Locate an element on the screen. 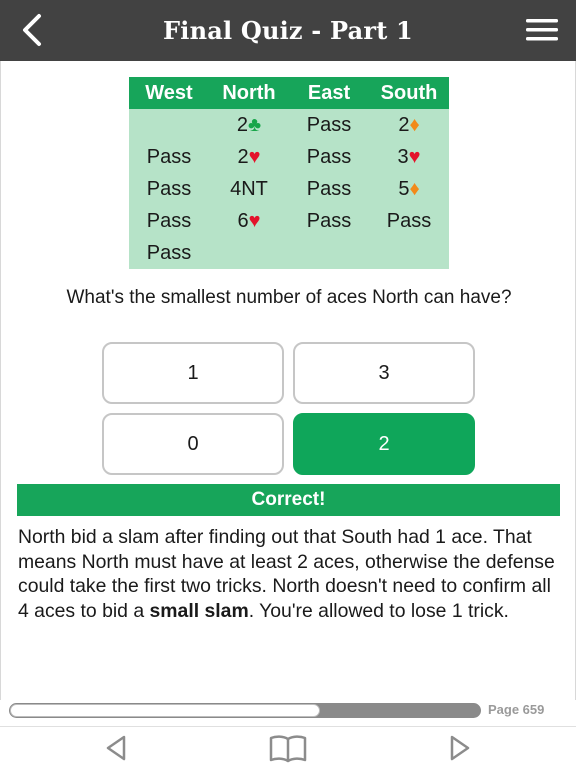 The image size is (576, 768). bid-cell-south: 3♥ is located at coordinates (409, 157).